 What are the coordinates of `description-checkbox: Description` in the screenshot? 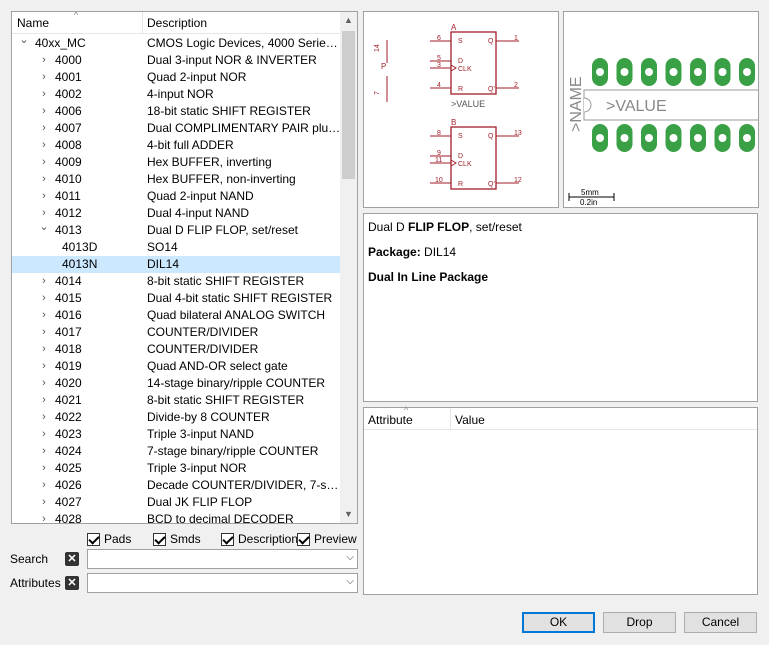 It's located at (259, 539).